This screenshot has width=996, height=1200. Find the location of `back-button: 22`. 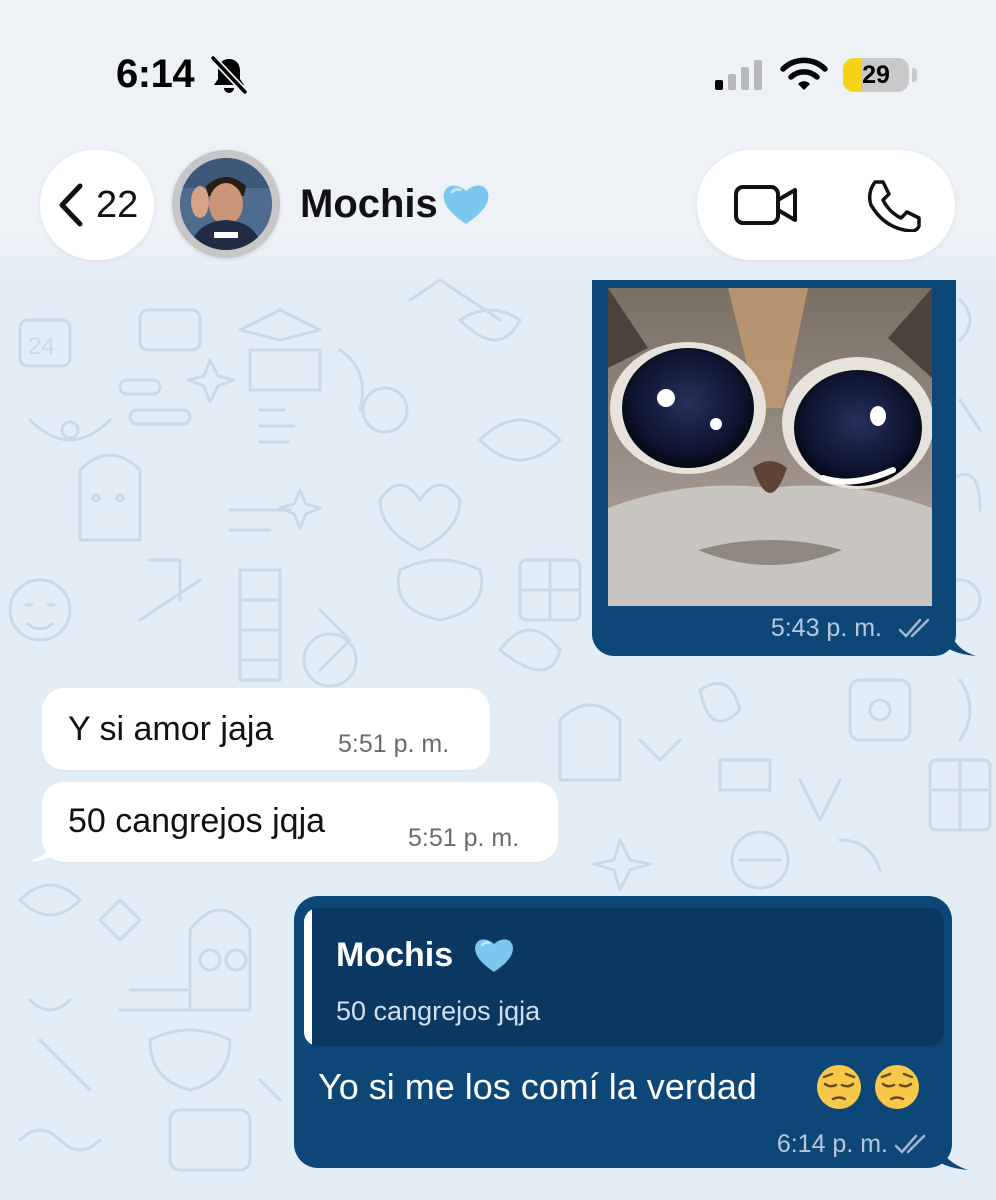

back-button: 22 is located at coordinates (97, 205).